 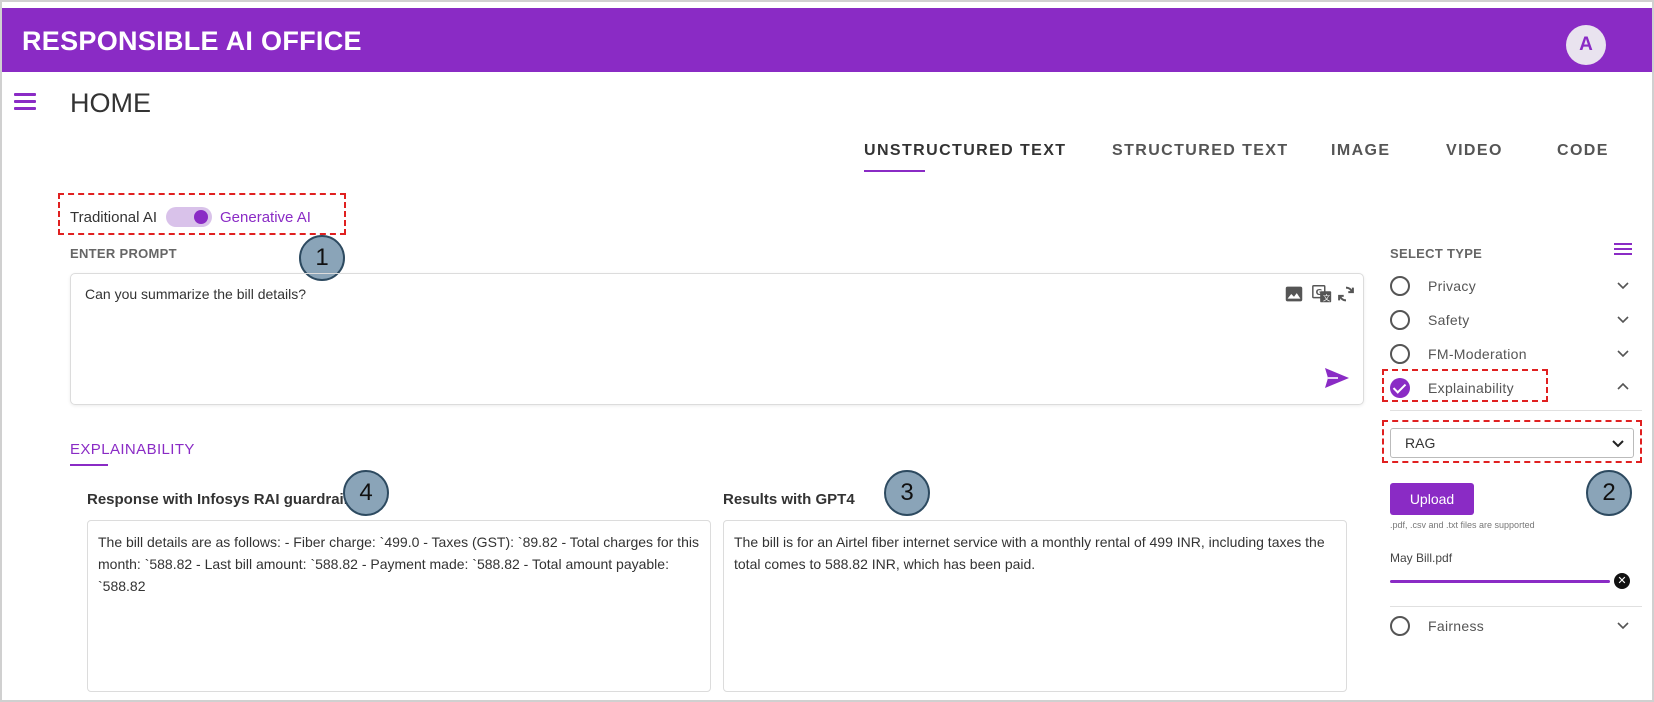 I want to click on type-item-label: Fairness, so click(x=1456, y=626).